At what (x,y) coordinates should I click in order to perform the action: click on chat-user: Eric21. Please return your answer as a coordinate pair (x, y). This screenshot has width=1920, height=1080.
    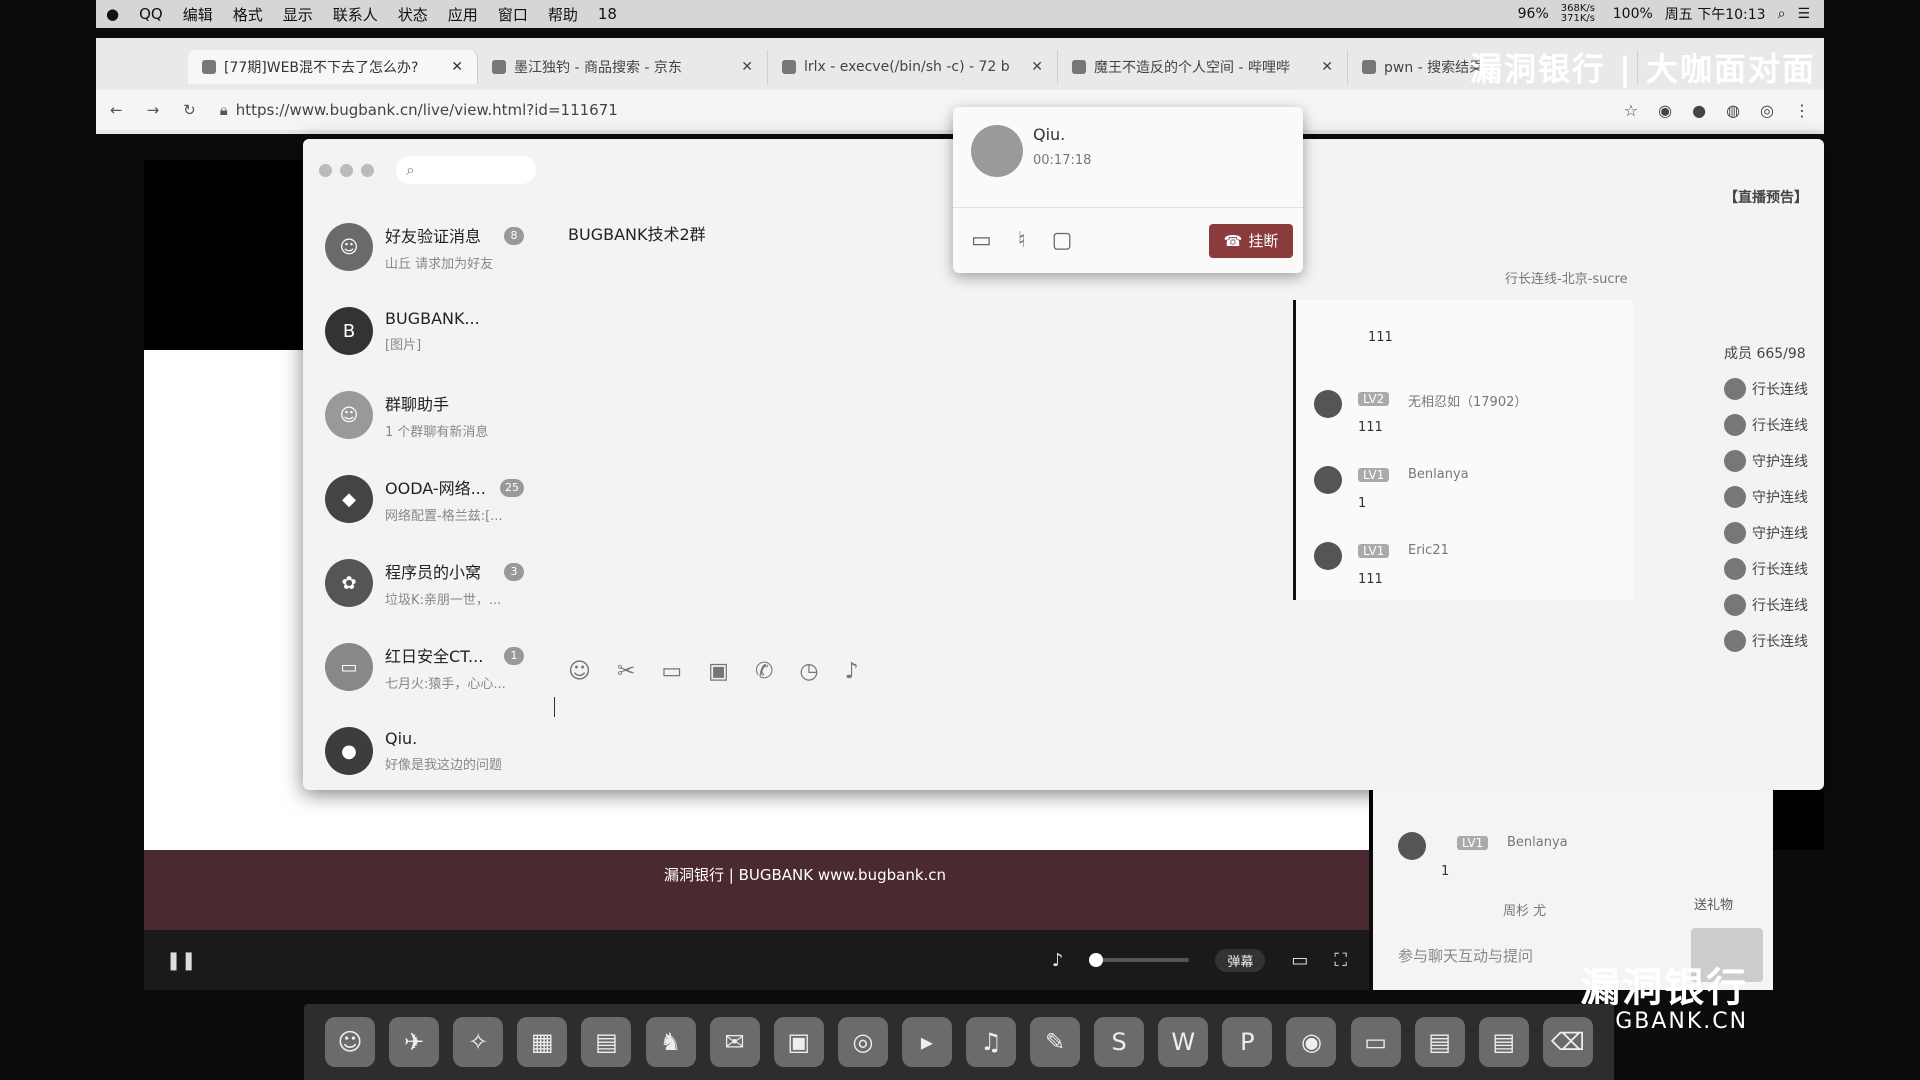
    Looking at the image, I should click on (1428, 550).